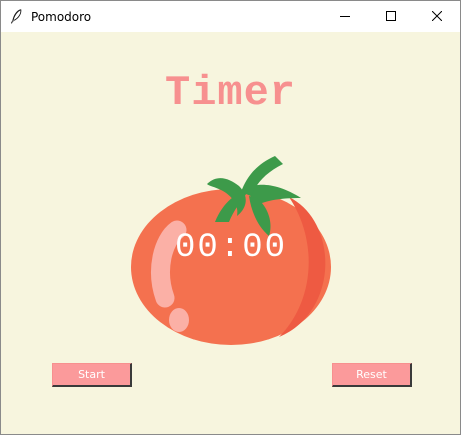 This screenshot has width=461, height=435. I want to click on maximize-button, so click(391, 16).